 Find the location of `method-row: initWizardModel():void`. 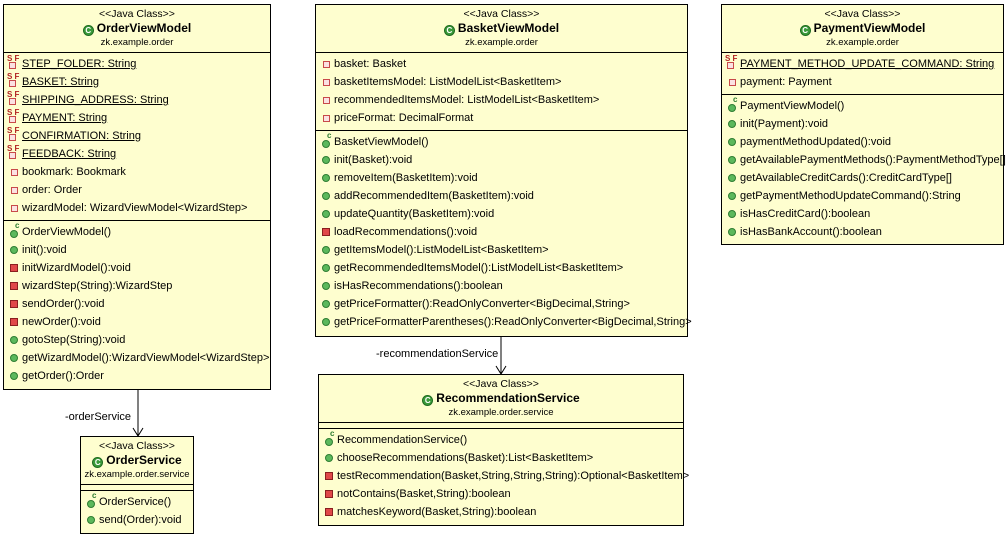

method-row: initWizardModel():void is located at coordinates (137, 268).